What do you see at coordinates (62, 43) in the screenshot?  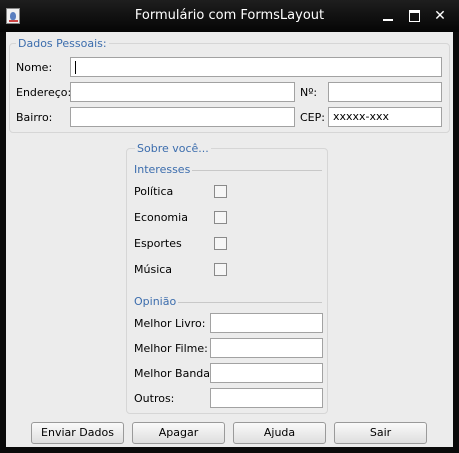 I see `personal-data-title: Dados Pessoais:` at bounding box center [62, 43].